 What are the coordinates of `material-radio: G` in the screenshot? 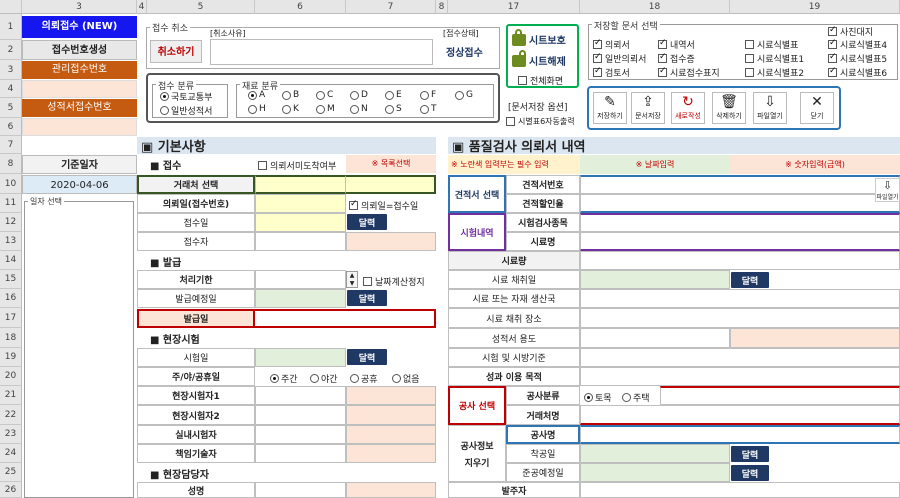 It's located at (464, 95).